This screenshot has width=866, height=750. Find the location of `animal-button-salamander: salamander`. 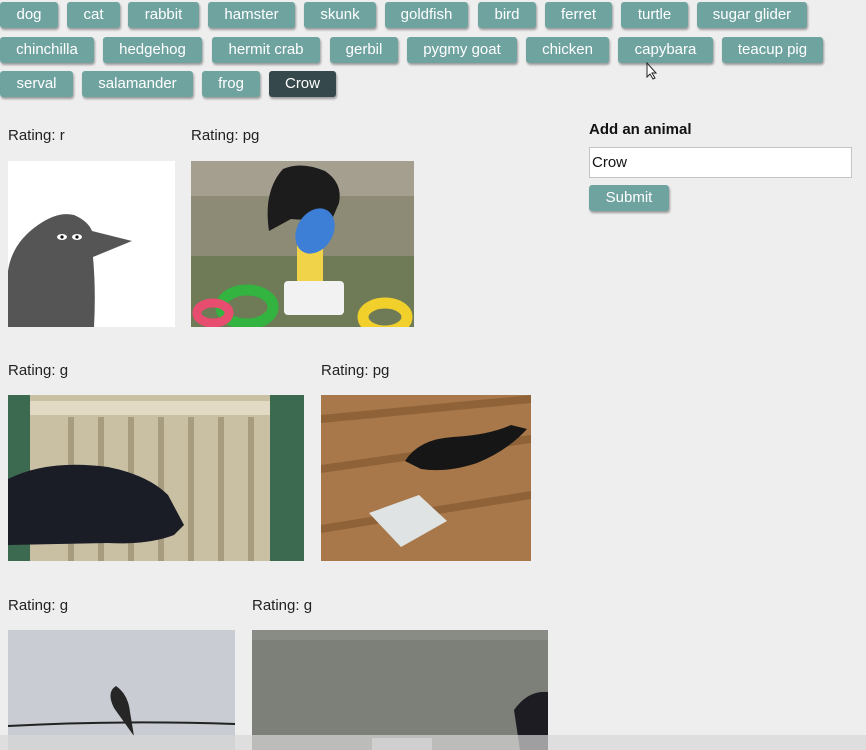

animal-button-salamander: salamander is located at coordinates (137, 84).